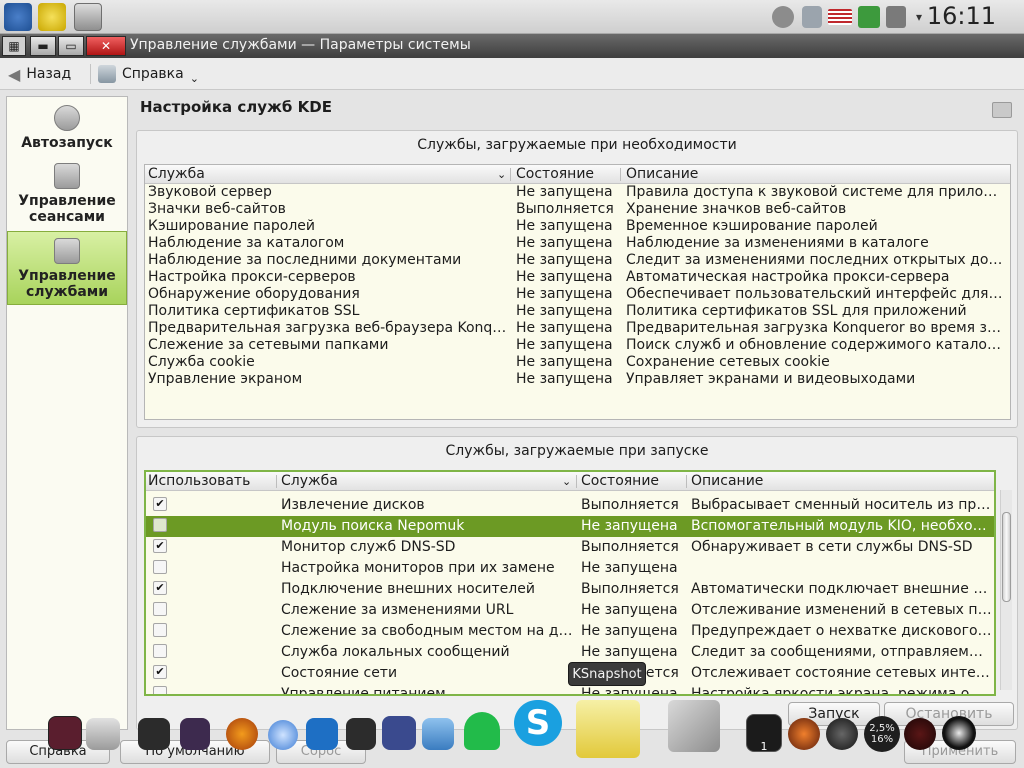  I want to click on cpu-monitor-widget: 2,5% 16%, so click(882, 734).